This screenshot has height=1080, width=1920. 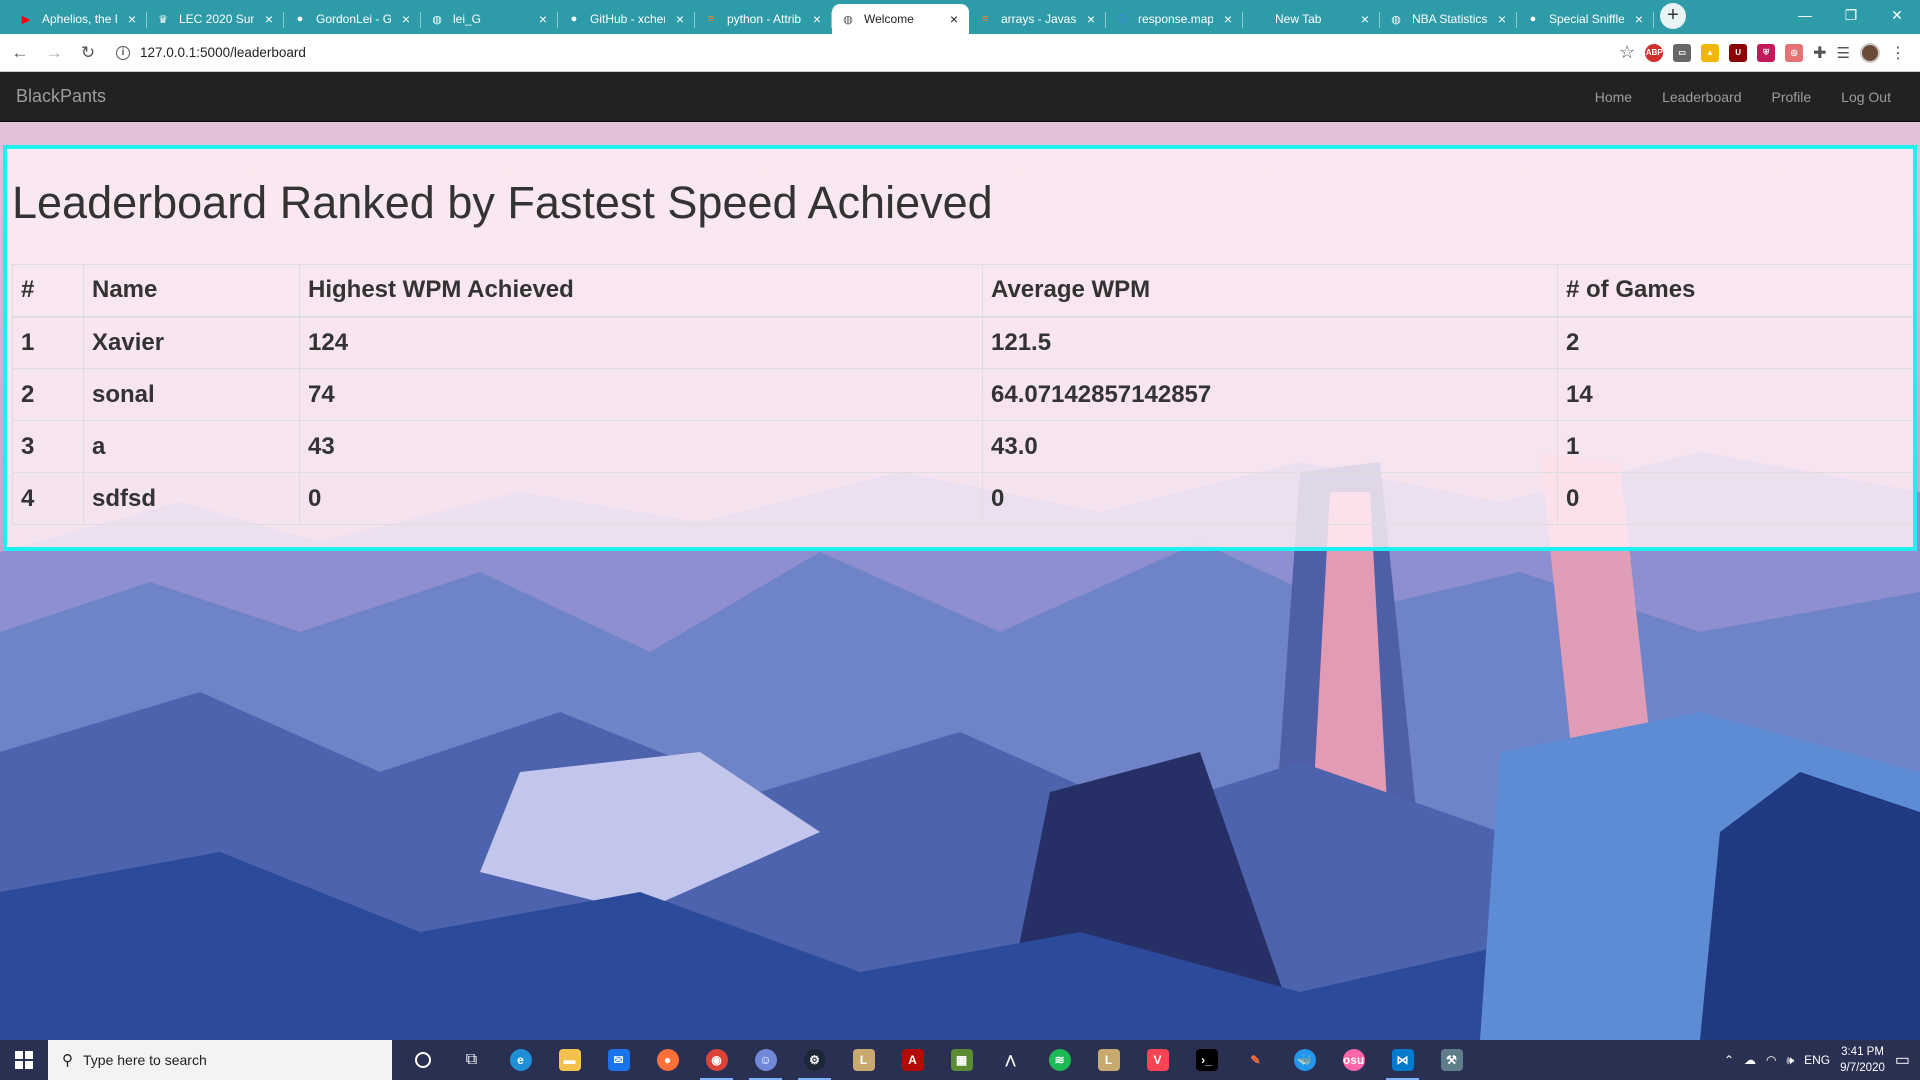 What do you see at coordinates (1843, 53) in the screenshot?
I see `reading-list-icon: ☰` at bounding box center [1843, 53].